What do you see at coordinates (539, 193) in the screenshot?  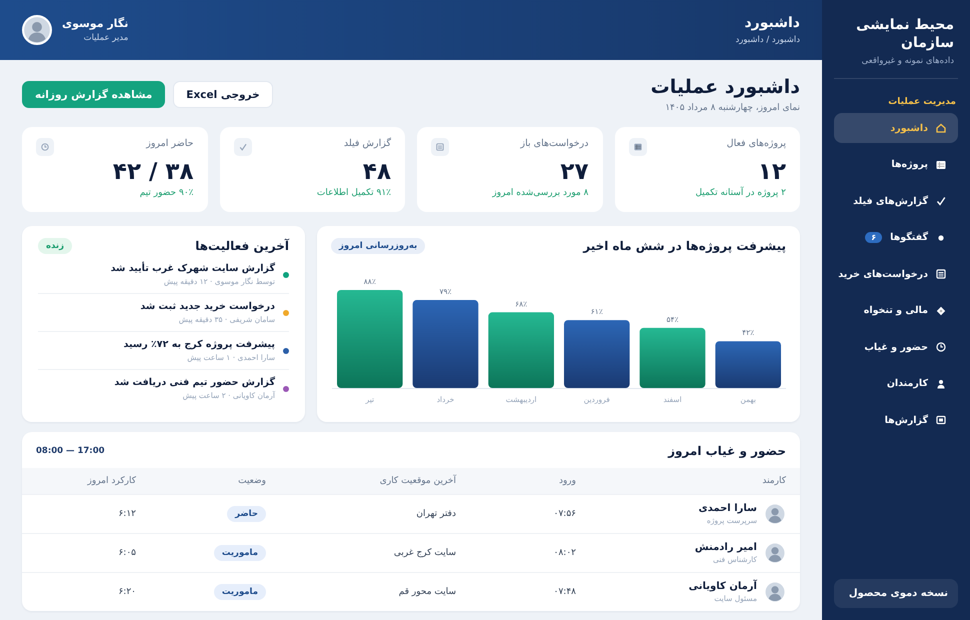 I see `stat-note: ۸ مورد بررسی‌شده امروز` at bounding box center [539, 193].